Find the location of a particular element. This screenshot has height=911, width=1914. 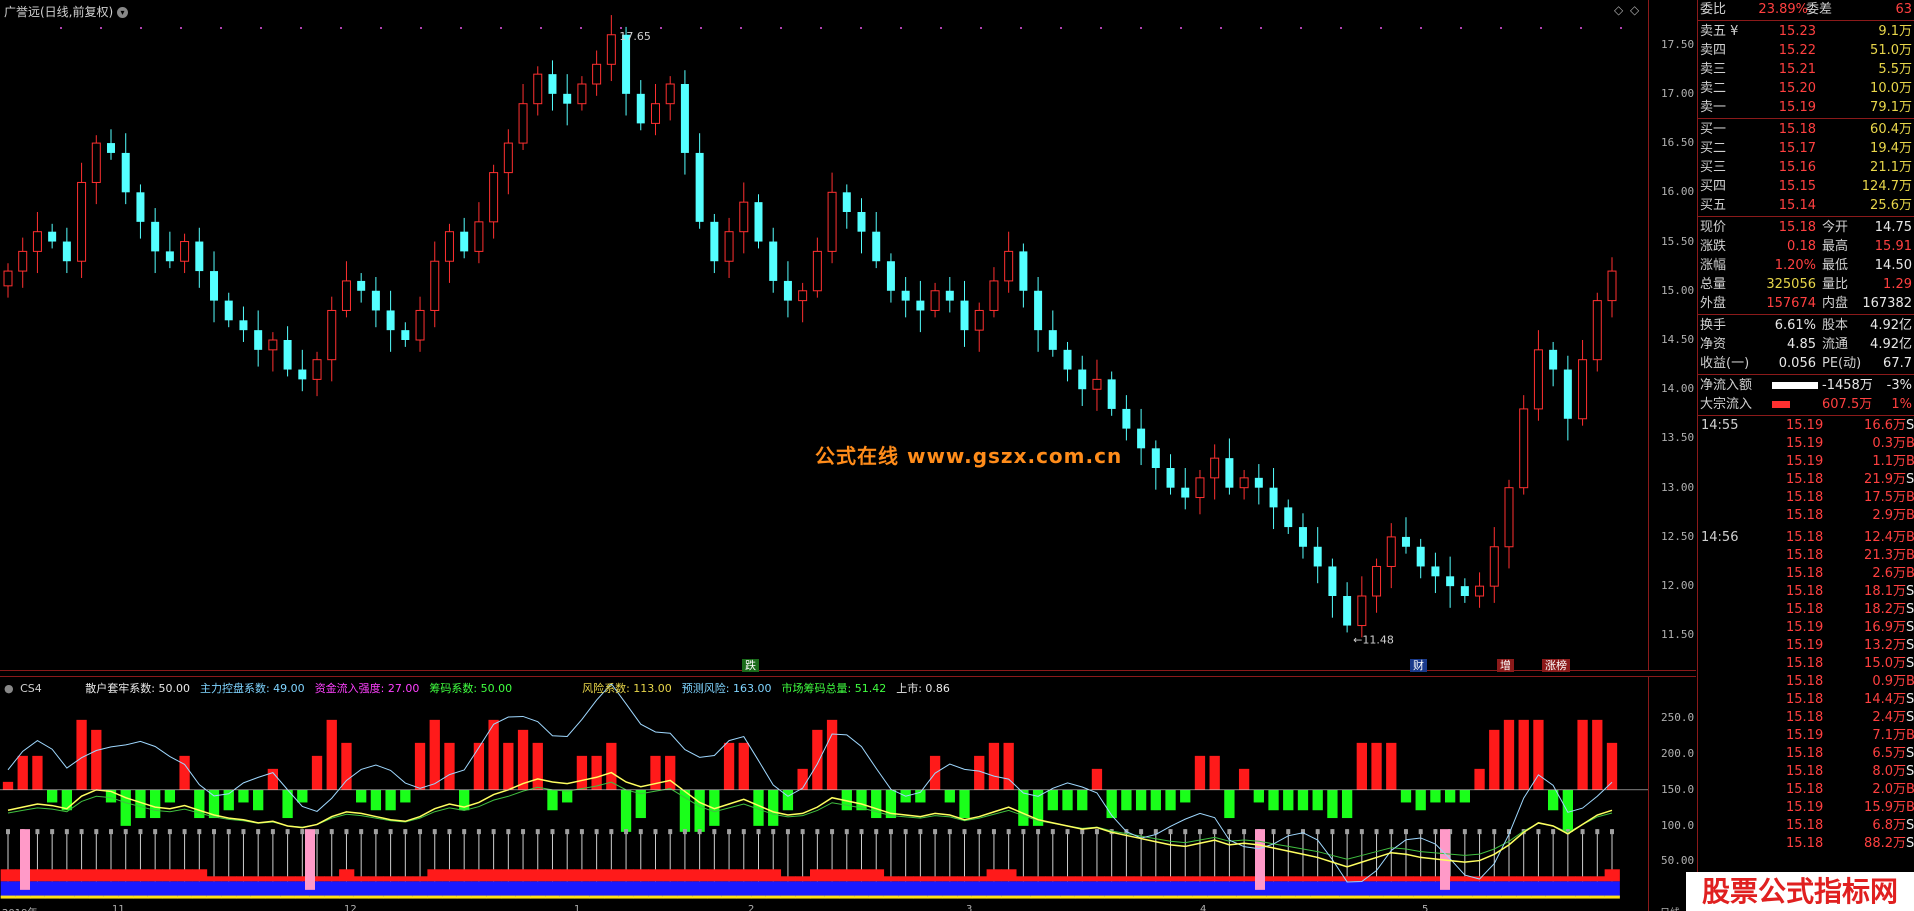

tick-price: 15.19 is located at coordinates (1805, 425).